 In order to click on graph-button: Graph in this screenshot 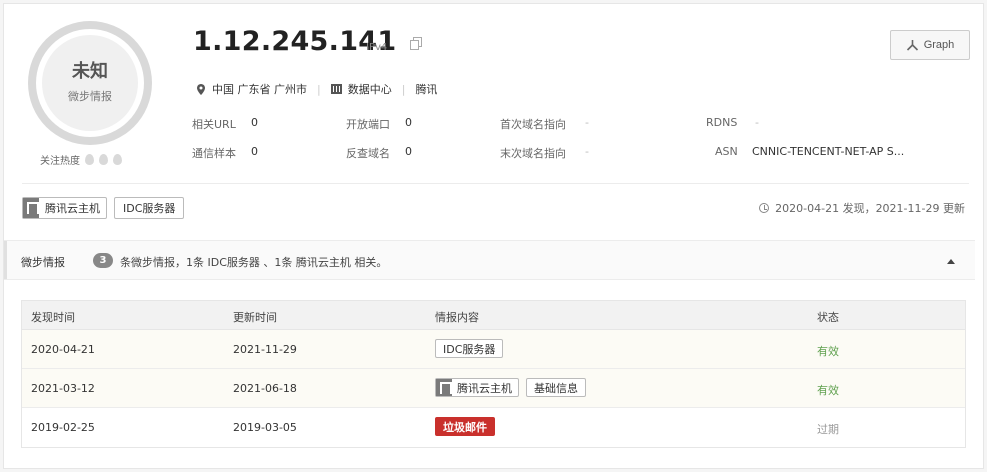, I will do `click(930, 45)`.